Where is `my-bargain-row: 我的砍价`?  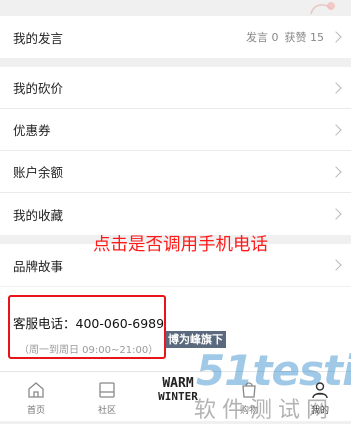 my-bargain-row: 我的砍价 is located at coordinates (175, 88).